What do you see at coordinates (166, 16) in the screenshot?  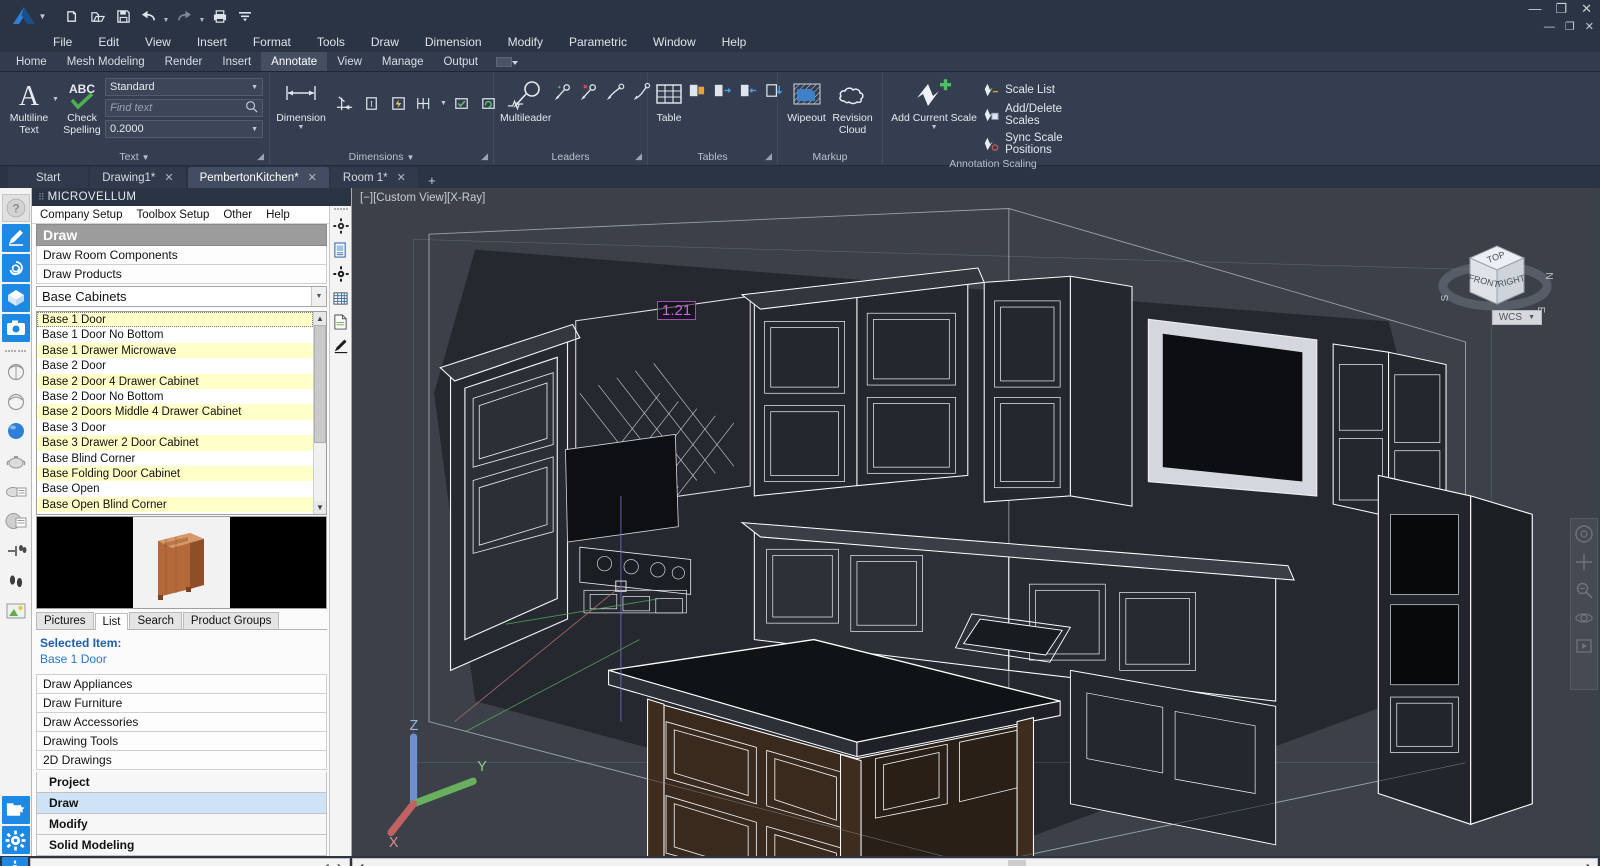 I see `undo-dropdown-caret-icon: ▼` at bounding box center [166, 16].